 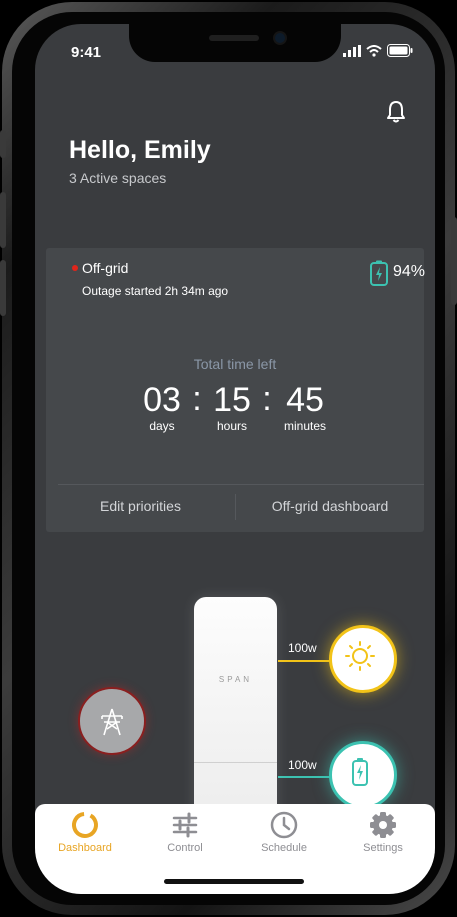 I want to click on tab-control: Control, so click(x=185, y=832).